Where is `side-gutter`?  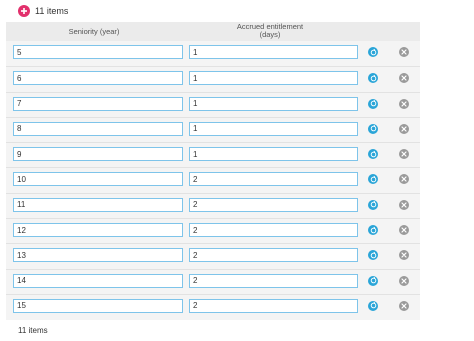
side-gutter is located at coordinates (447, 170).